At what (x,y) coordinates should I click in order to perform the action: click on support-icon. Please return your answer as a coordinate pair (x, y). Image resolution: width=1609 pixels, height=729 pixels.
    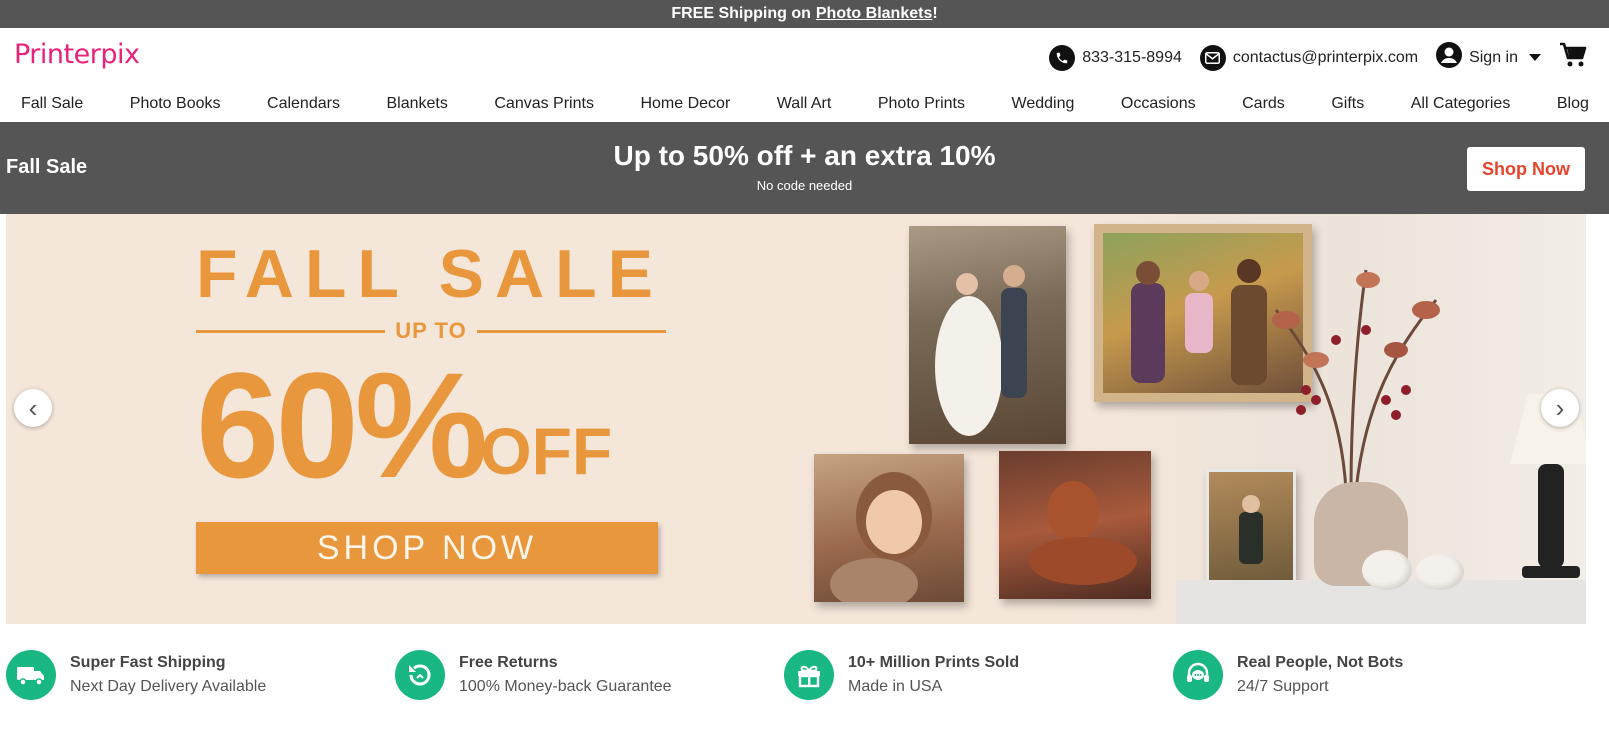
    Looking at the image, I should click on (1198, 675).